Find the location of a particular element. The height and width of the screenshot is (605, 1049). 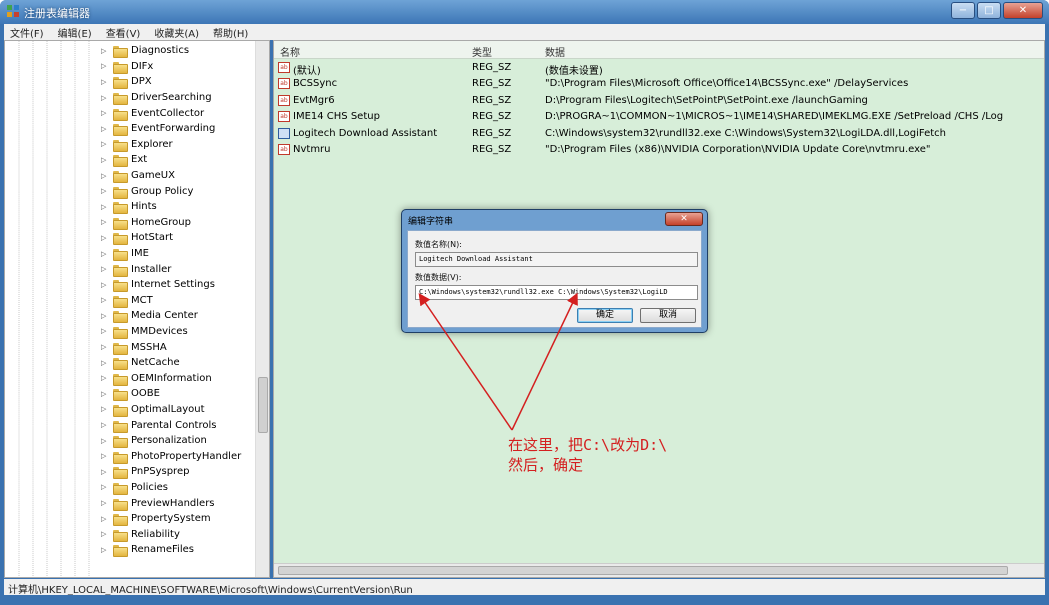

tree-item: ▷ Parental Controls is located at coordinates (171, 425).